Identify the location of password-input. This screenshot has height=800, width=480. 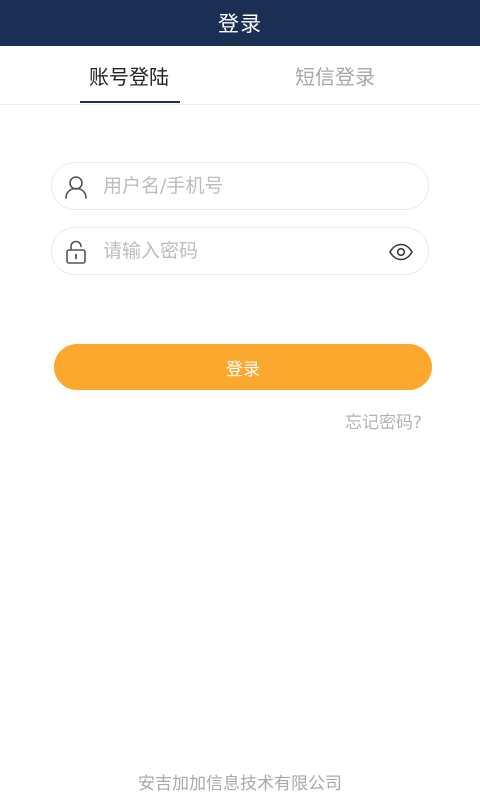
(238, 251).